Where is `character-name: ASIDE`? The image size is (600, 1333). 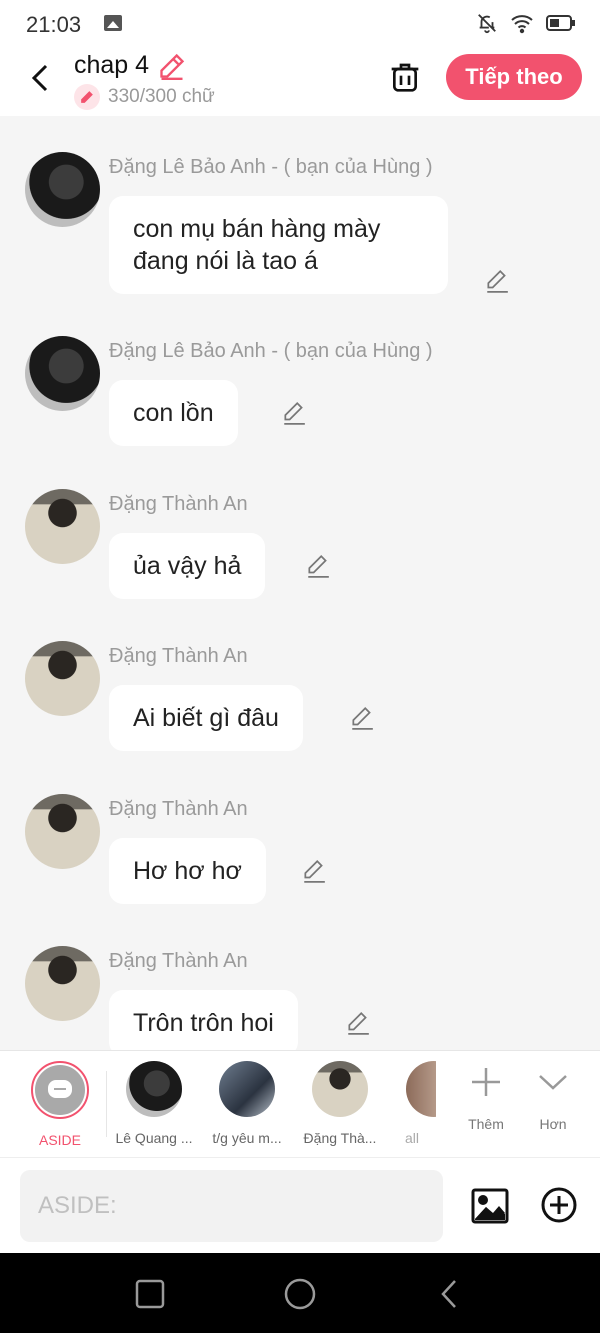
character-name: ASIDE is located at coordinates (59, 1140).